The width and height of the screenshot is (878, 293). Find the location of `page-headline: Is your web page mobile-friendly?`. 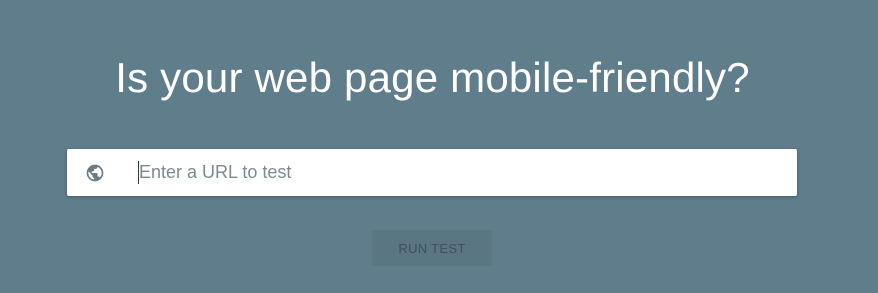

page-headline: Is your web page mobile-friendly? is located at coordinates (432, 77).